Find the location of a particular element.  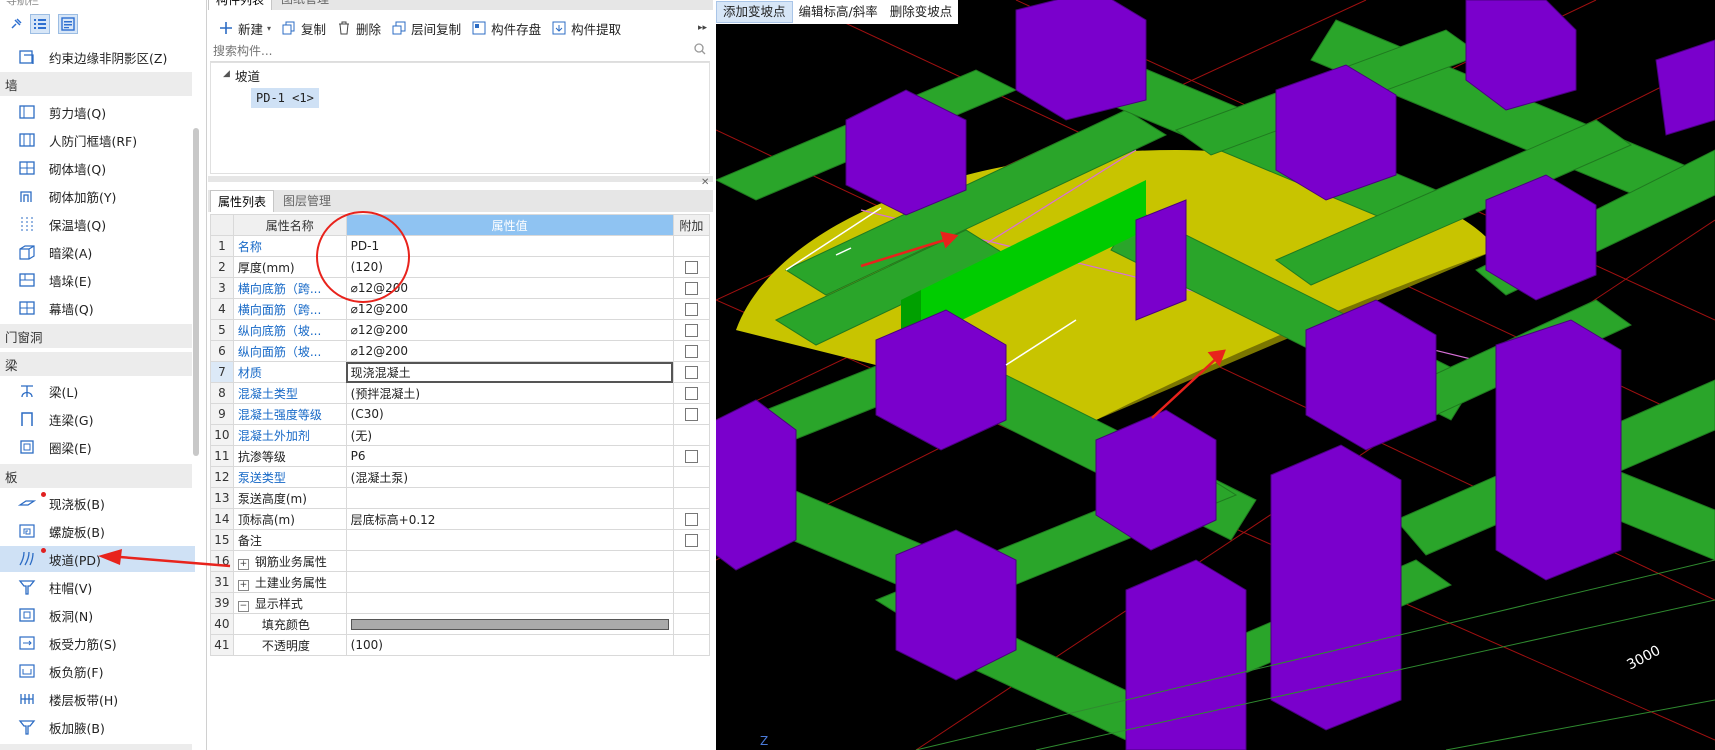

search-icon is located at coordinates (700, 50).